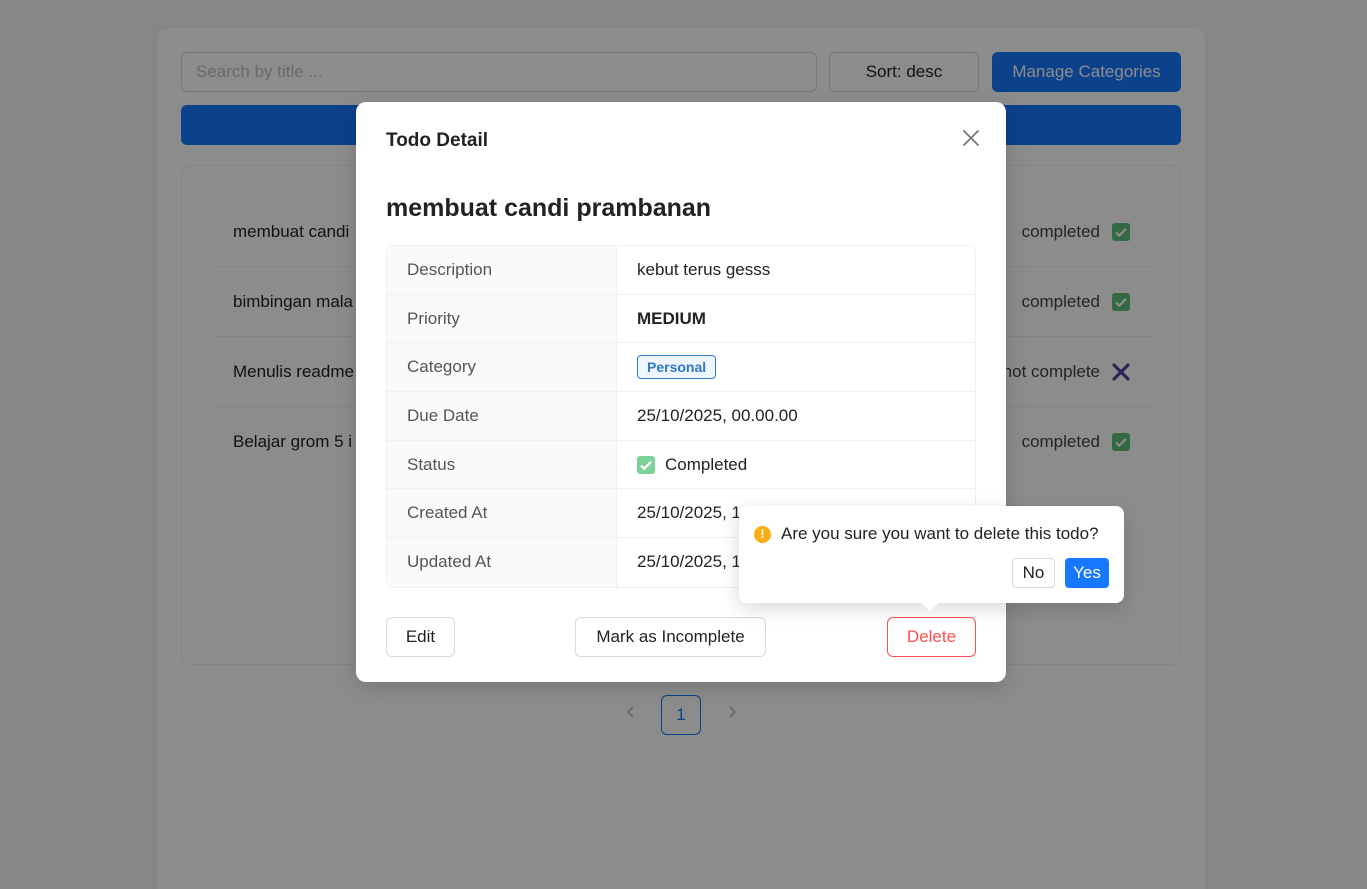 The width and height of the screenshot is (1367, 889). Describe the element at coordinates (1087, 573) in the screenshot. I see `yes-button: Yes` at that location.